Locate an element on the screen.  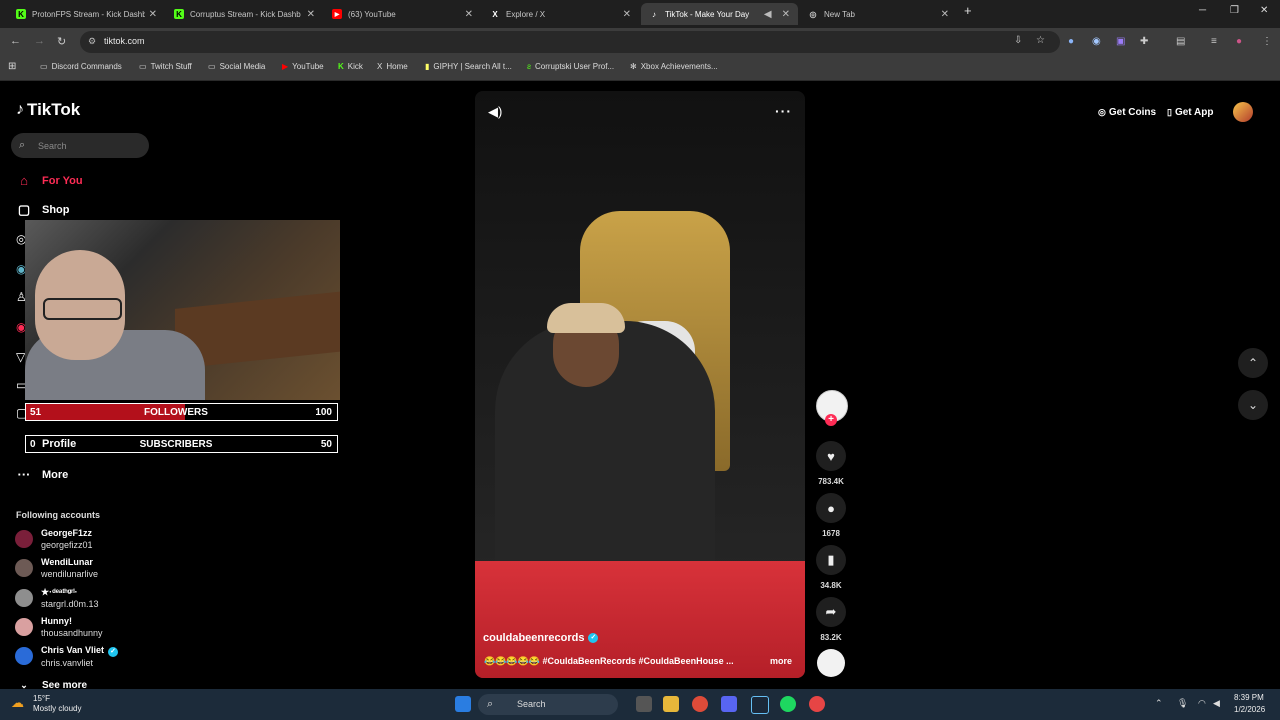
media-icon: ≡ is located at coordinates (1214, 41).